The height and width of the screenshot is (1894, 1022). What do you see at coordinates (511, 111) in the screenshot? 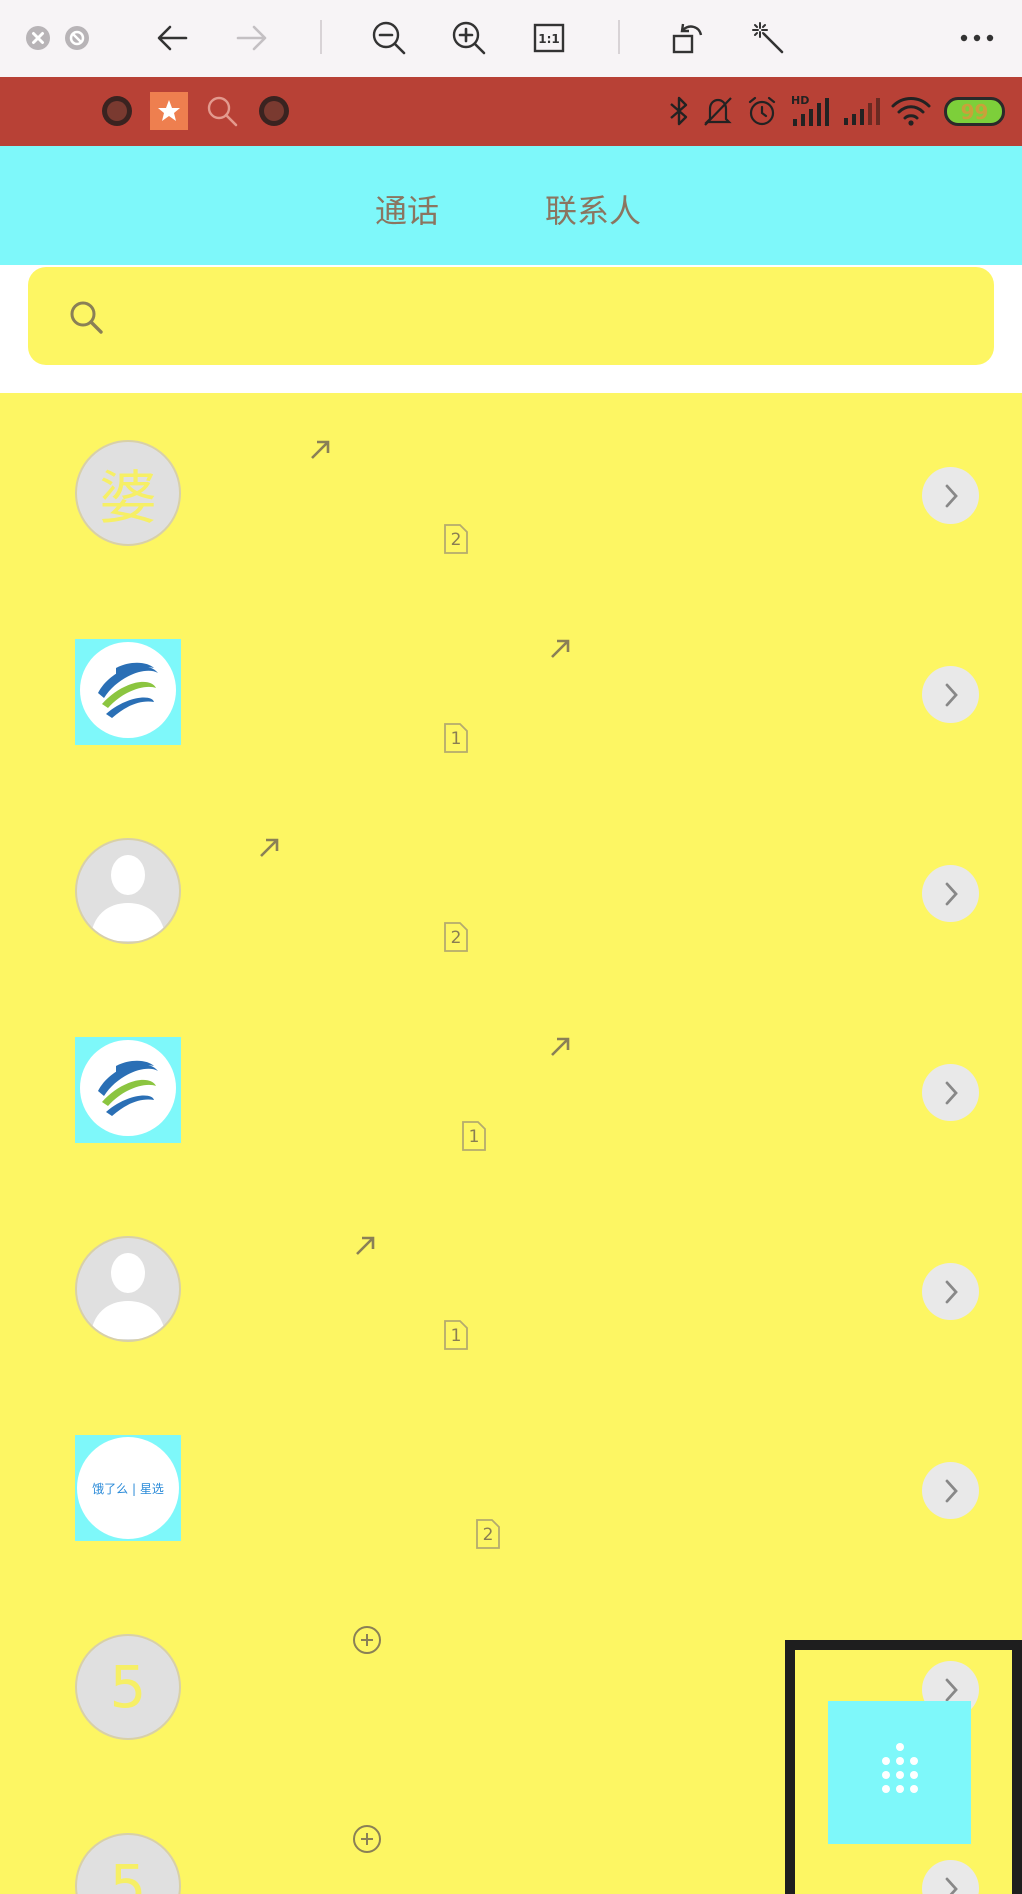
I see `status-bar: HD` at bounding box center [511, 111].